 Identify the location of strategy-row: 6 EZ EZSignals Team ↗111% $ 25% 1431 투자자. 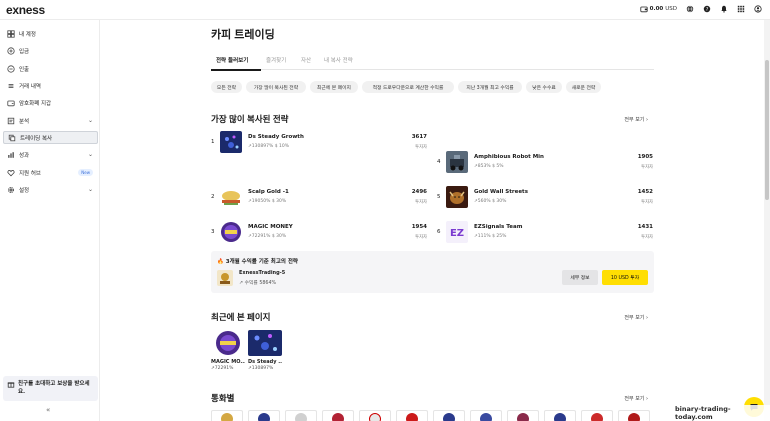
(545, 233).